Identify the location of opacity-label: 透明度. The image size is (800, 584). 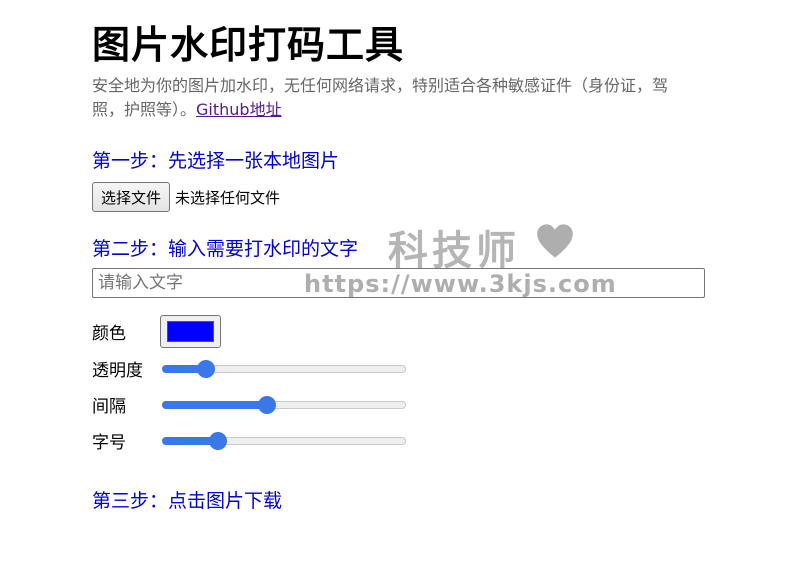
(117, 370).